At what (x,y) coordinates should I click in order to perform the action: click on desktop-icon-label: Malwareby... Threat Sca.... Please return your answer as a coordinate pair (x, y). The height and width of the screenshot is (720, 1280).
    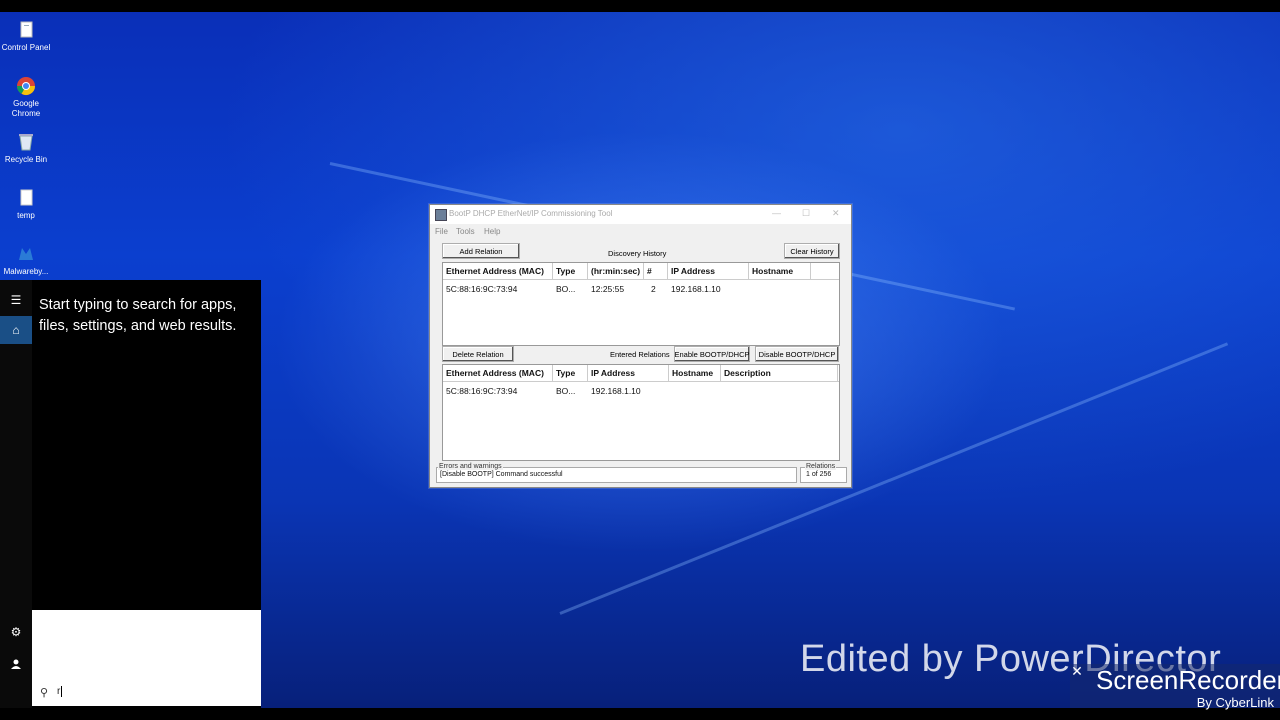
    Looking at the image, I should click on (26, 271).